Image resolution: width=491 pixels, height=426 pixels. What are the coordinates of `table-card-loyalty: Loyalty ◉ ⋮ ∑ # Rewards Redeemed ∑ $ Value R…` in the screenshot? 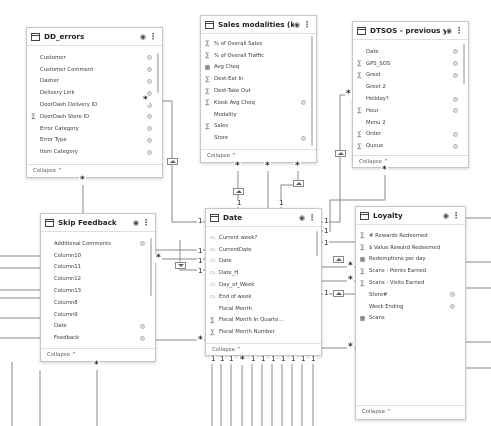 It's located at (410, 313).